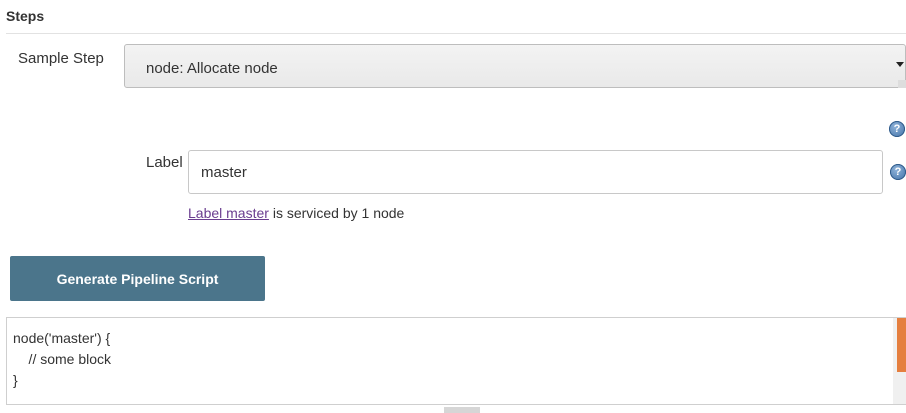 Image resolution: width=906 pixels, height=413 pixels. Describe the element at coordinates (462, 410) in the screenshot. I see `textarea-resize-handle` at that location.